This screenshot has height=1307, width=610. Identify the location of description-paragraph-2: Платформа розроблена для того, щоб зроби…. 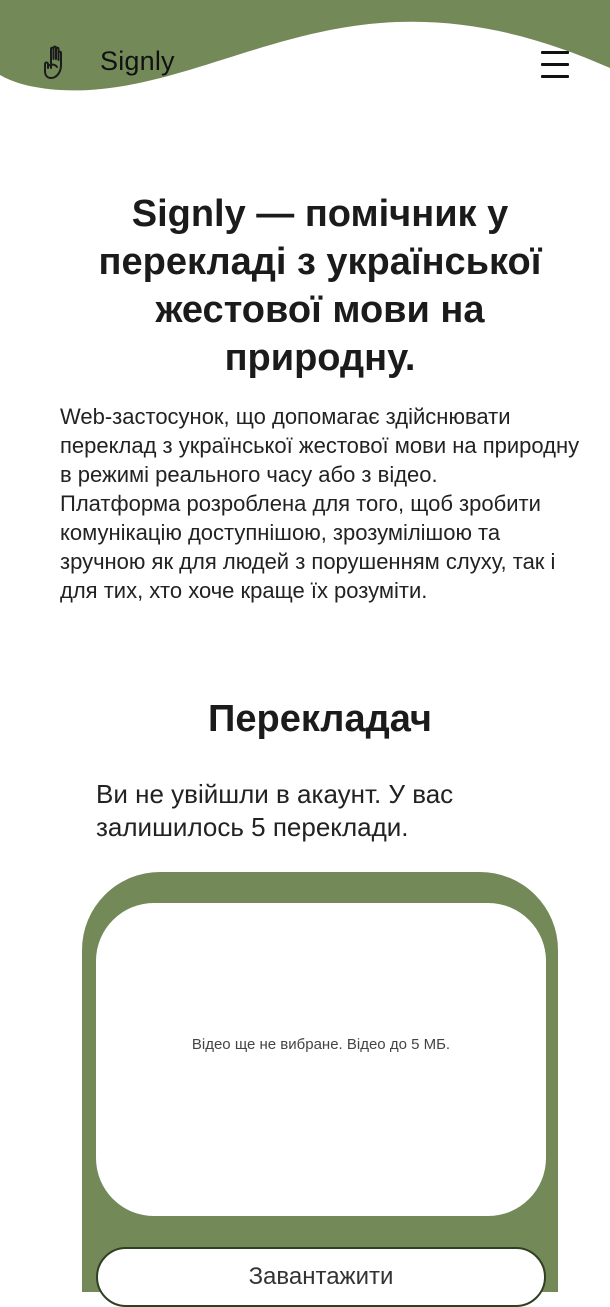
(308, 547).